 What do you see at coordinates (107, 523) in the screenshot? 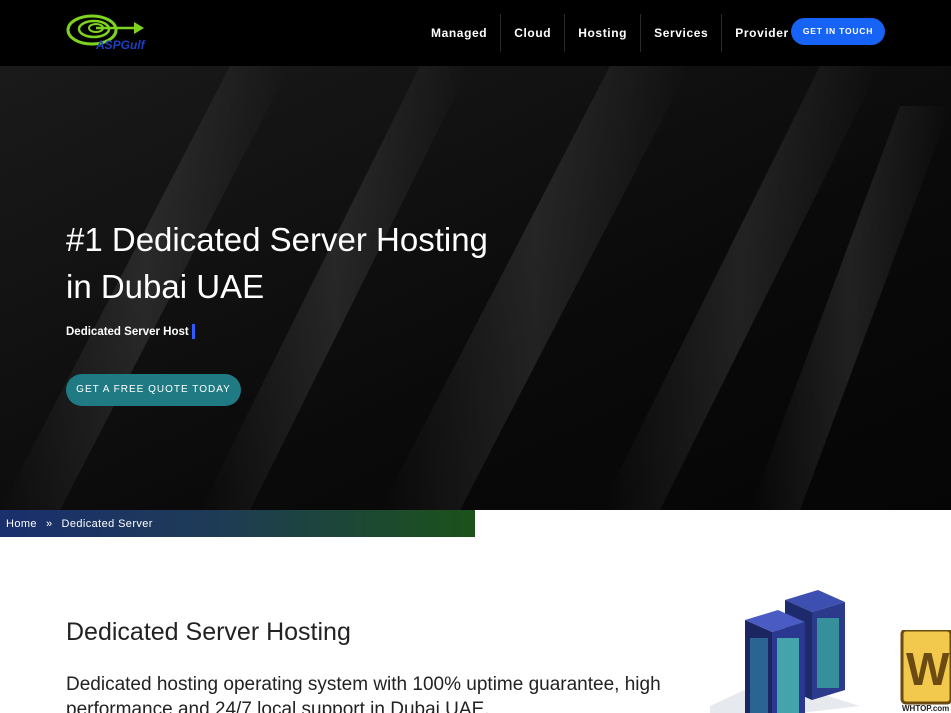
I see `breadcrumb-current: Dedicated Server` at bounding box center [107, 523].